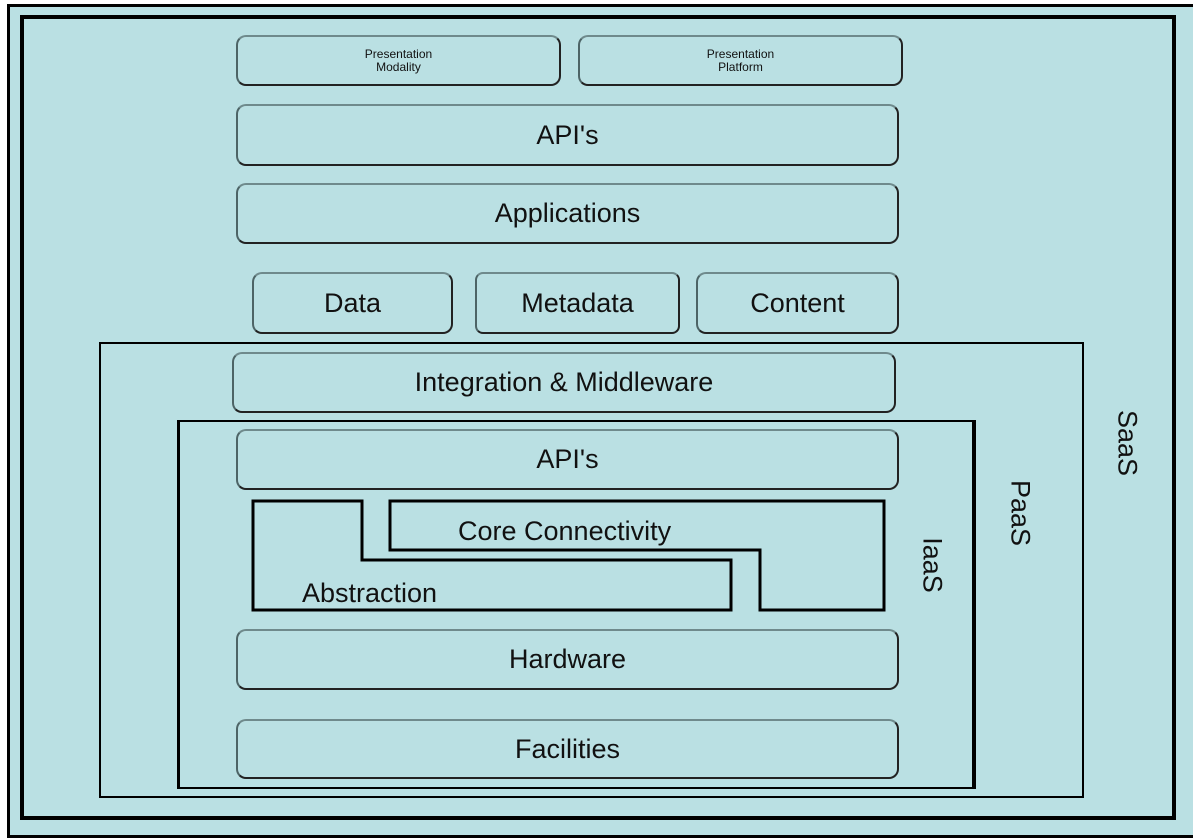  I want to click on paas-label: PaaS, so click(1020, 513).